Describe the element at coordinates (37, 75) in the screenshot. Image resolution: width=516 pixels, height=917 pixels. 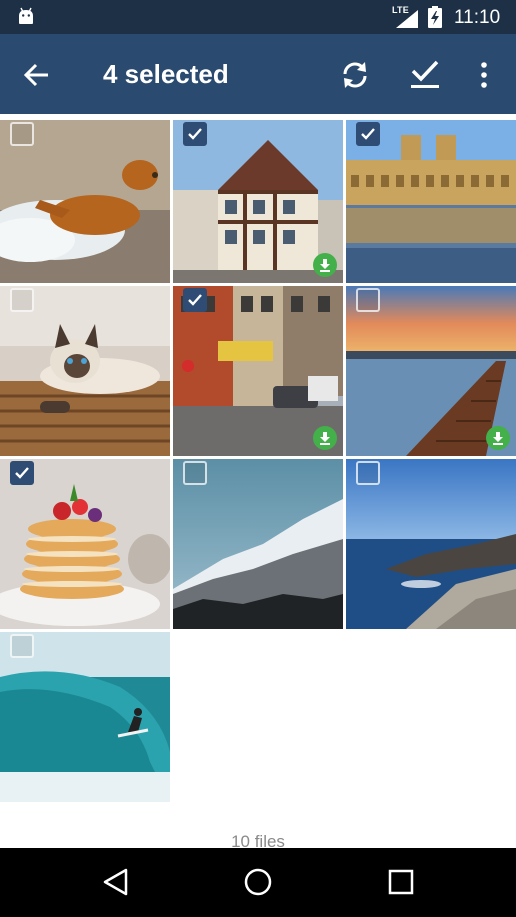
I see `back-arrow-icon` at that location.